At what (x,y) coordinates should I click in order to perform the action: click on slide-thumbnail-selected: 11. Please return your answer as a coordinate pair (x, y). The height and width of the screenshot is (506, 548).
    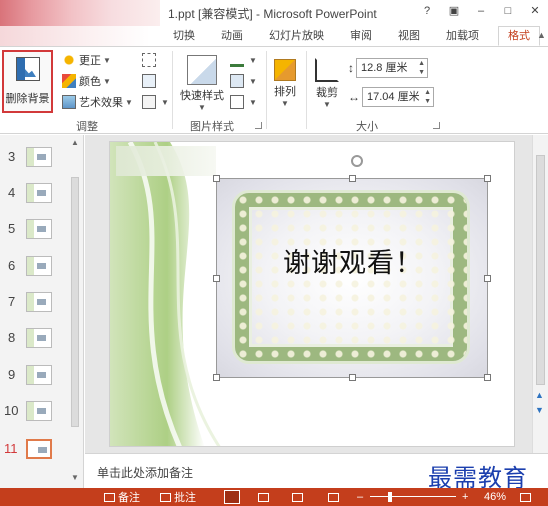
    Looking at the image, I should click on (35, 450).